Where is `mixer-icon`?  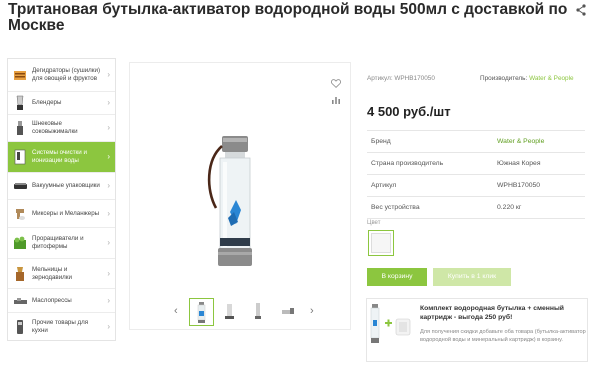
mixer-icon is located at coordinates (20, 214).